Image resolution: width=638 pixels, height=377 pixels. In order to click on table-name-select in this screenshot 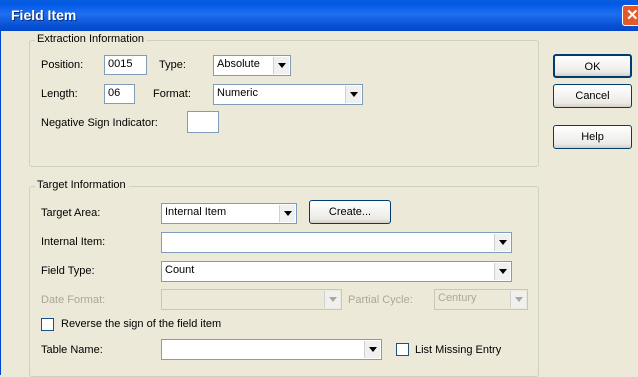, I will do `click(271, 349)`.